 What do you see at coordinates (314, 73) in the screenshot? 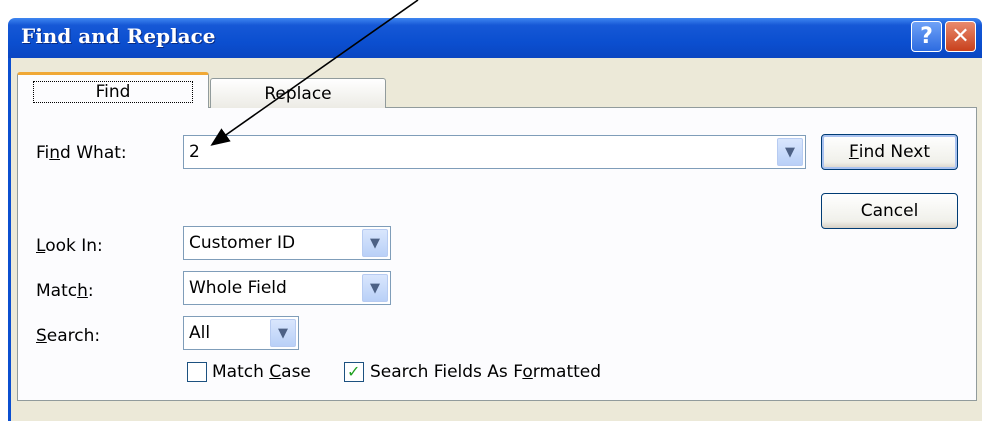
I see `annotation-arrow` at bounding box center [314, 73].